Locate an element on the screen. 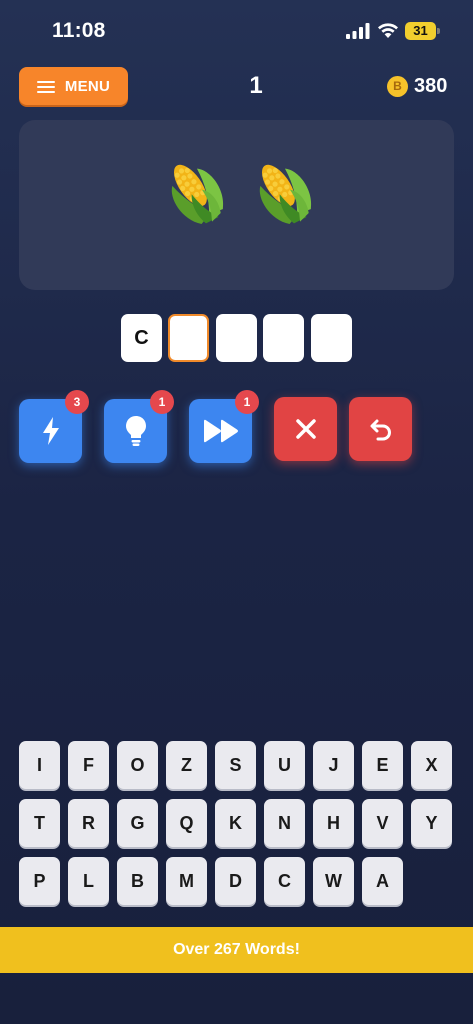 This screenshot has width=473, height=1024. answer-slot: C is located at coordinates (141, 338).